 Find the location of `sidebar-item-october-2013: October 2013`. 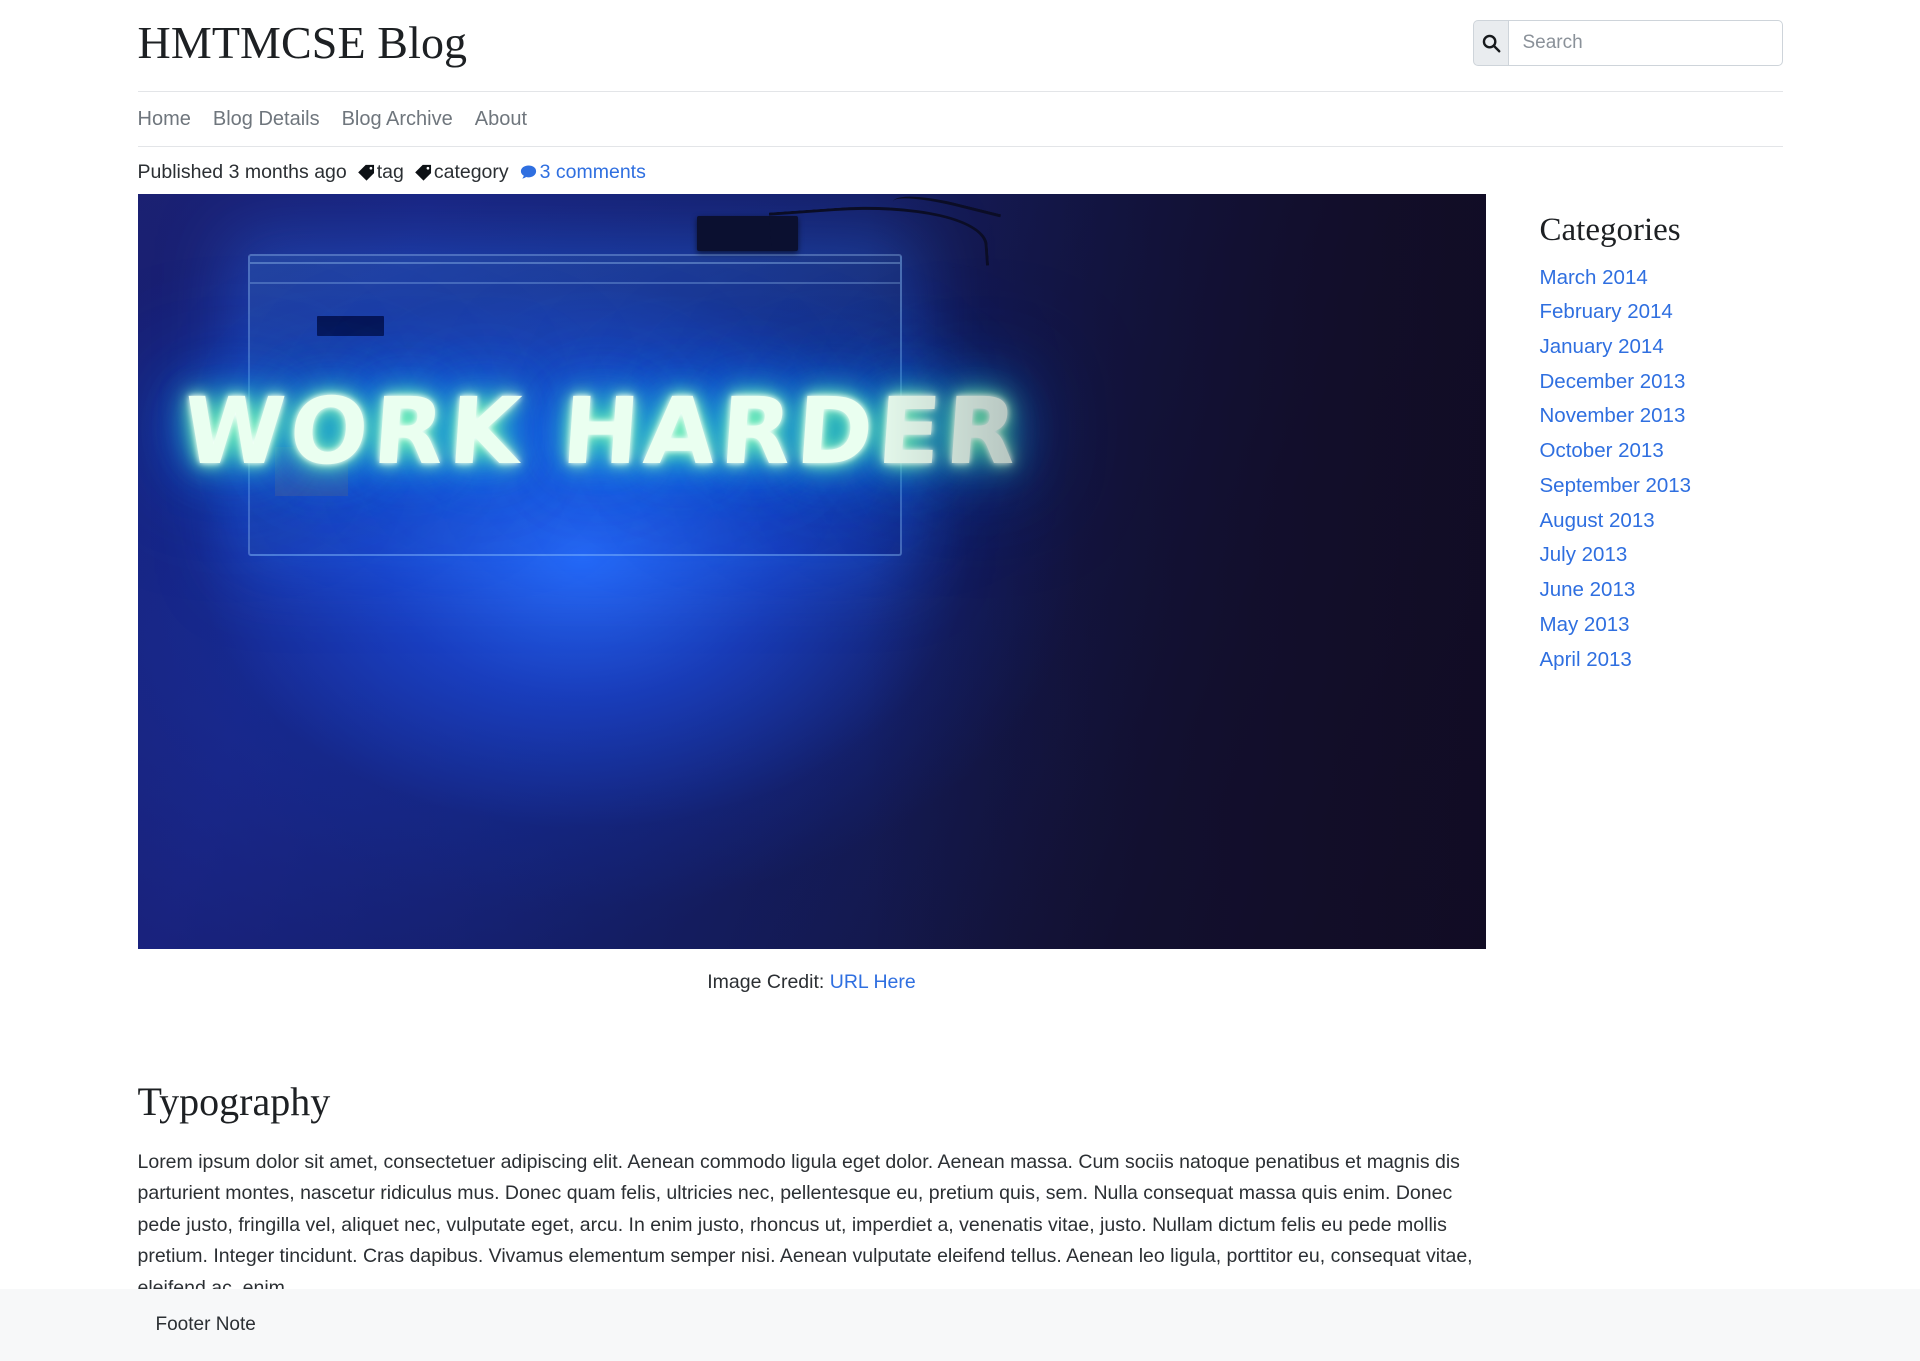

sidebar-item-october-2013: October 2013 is located at coordinates (1602, 450).